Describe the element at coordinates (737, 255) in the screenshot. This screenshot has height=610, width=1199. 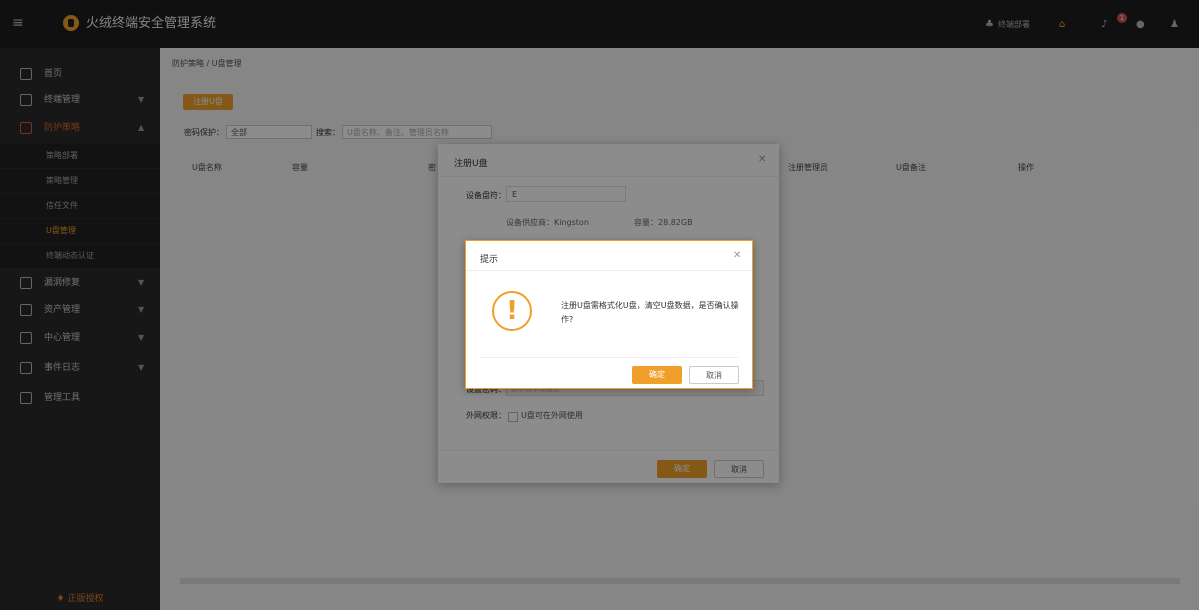
I see `close-icon: ✕` at that location.